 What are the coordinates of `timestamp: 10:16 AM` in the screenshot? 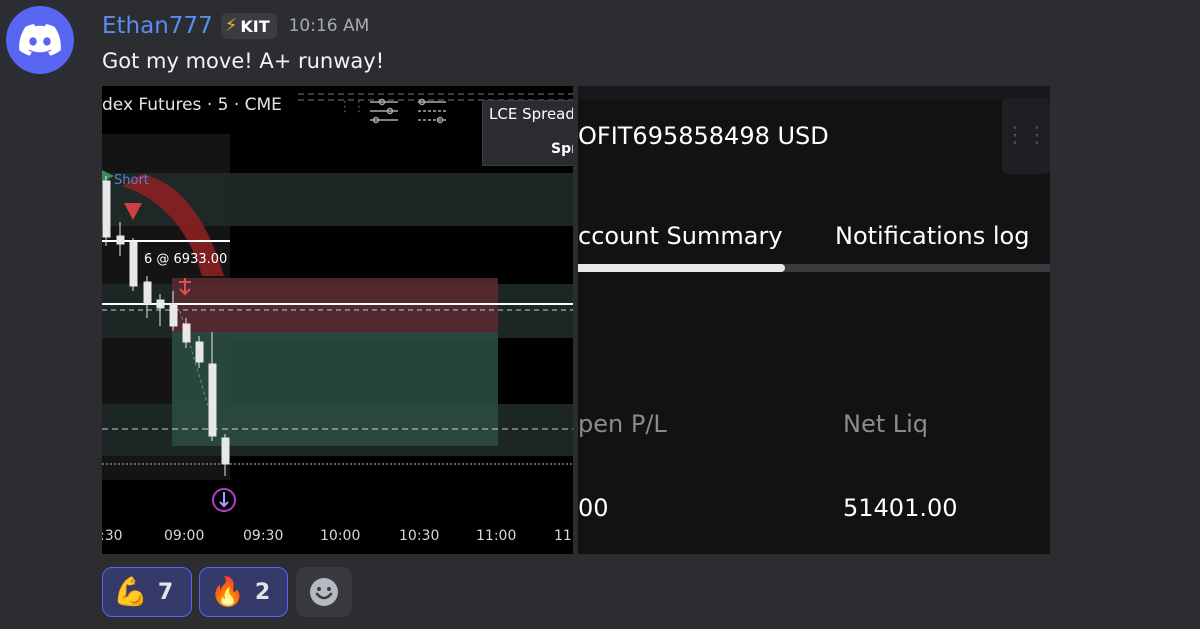 It's located at (329, 26).